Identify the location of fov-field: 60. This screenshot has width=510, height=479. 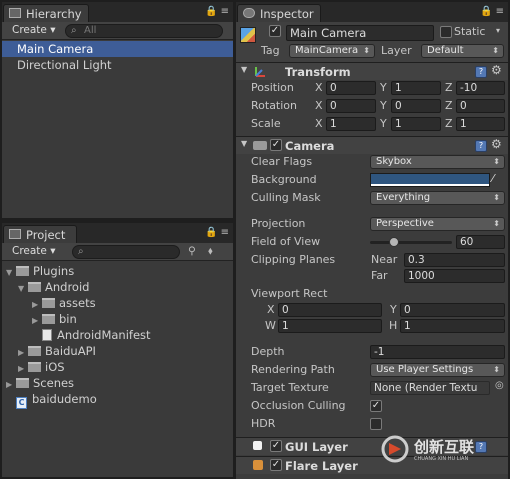
(480, 242).